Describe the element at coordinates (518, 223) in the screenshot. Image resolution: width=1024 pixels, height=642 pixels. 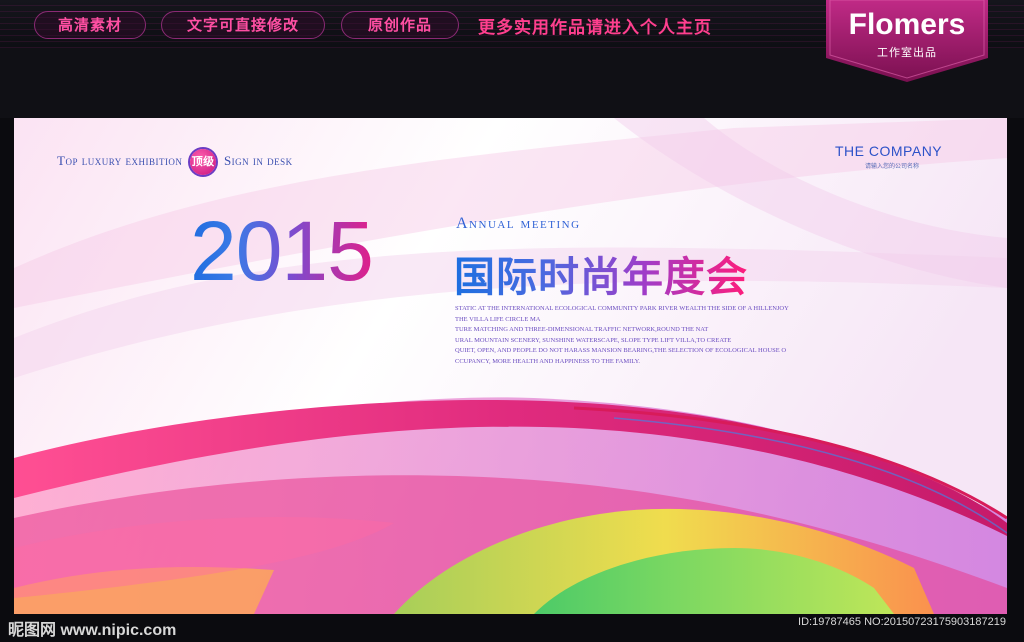
I see `annual-meeting-label: Annual meeting` at that location.